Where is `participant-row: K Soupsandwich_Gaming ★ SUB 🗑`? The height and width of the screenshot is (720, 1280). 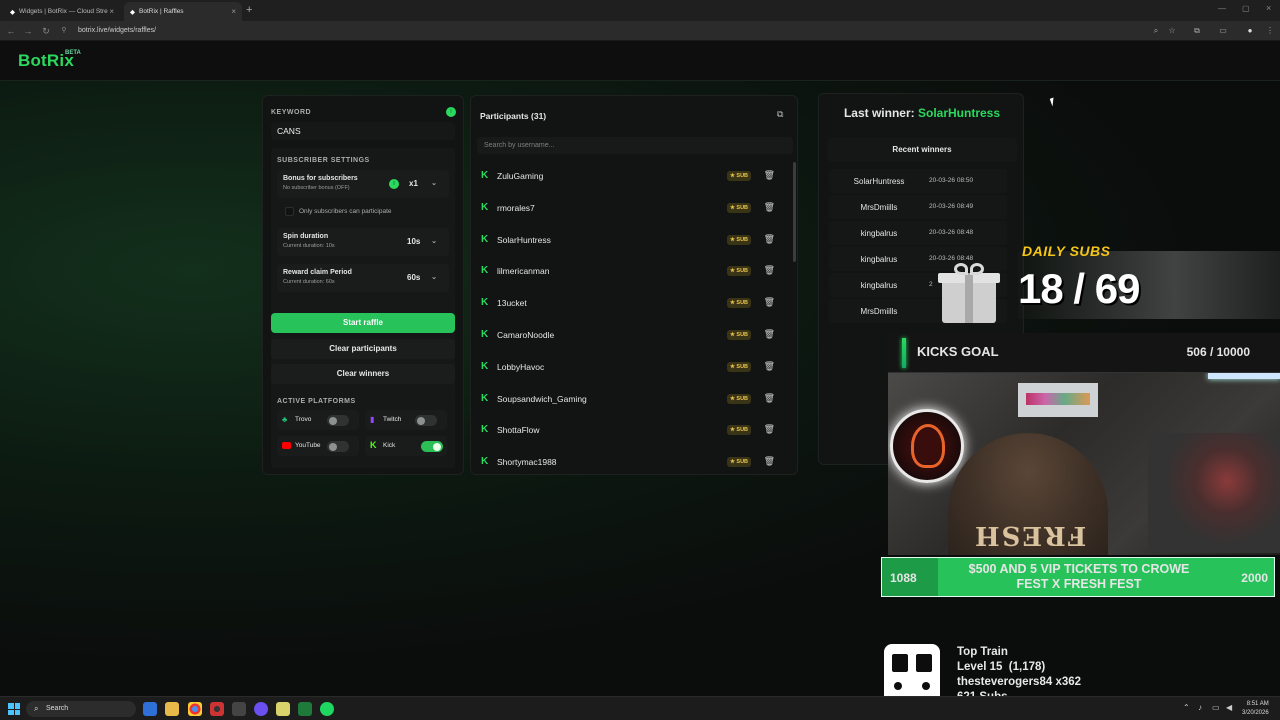 participant-row: K Soupsandwich_Gaming ★ SUB 🗑 is located at coordinates (631, 399).